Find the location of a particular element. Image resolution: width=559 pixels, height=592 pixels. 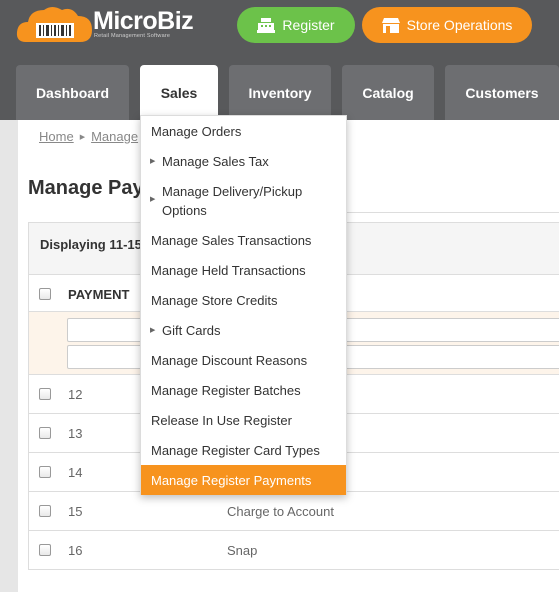

menu-item-release-in-use-register: Release In Use Register is located at coordinates (243, 420).